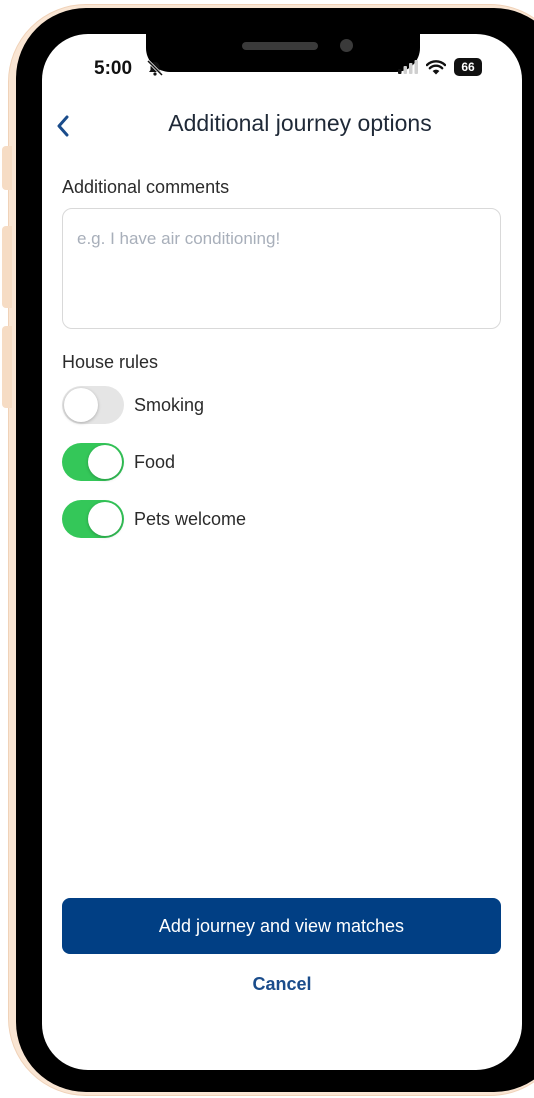  I want to click on pets-welcome-toggle, so click(93, 519).